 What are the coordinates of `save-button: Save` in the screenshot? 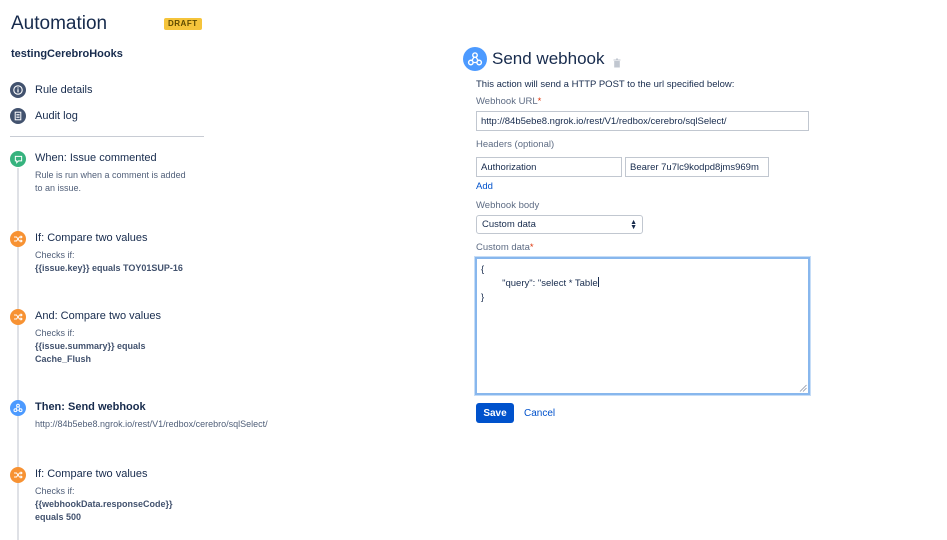 It's located at (495, 413).